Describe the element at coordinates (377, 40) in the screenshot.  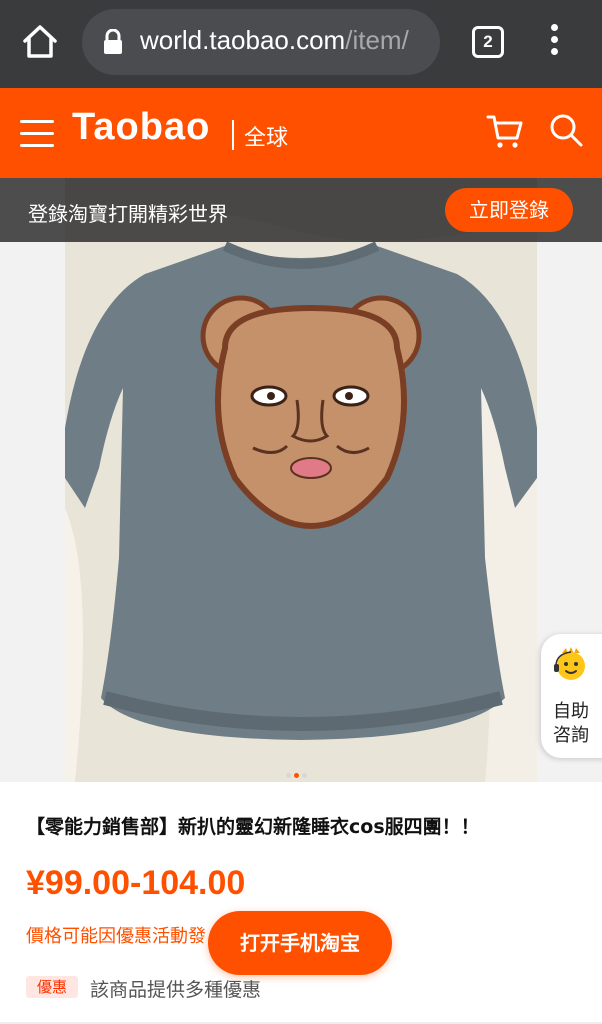
I see `url-path: /item/` at that location.